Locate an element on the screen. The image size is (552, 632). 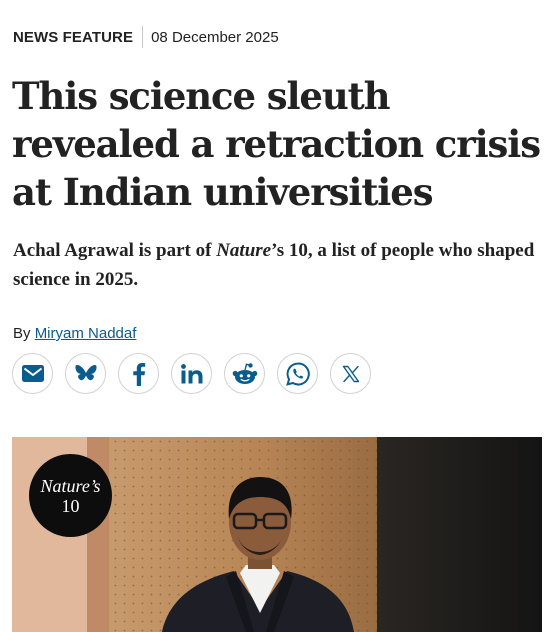
share-reddit-button is located at coordinates (244, 373).